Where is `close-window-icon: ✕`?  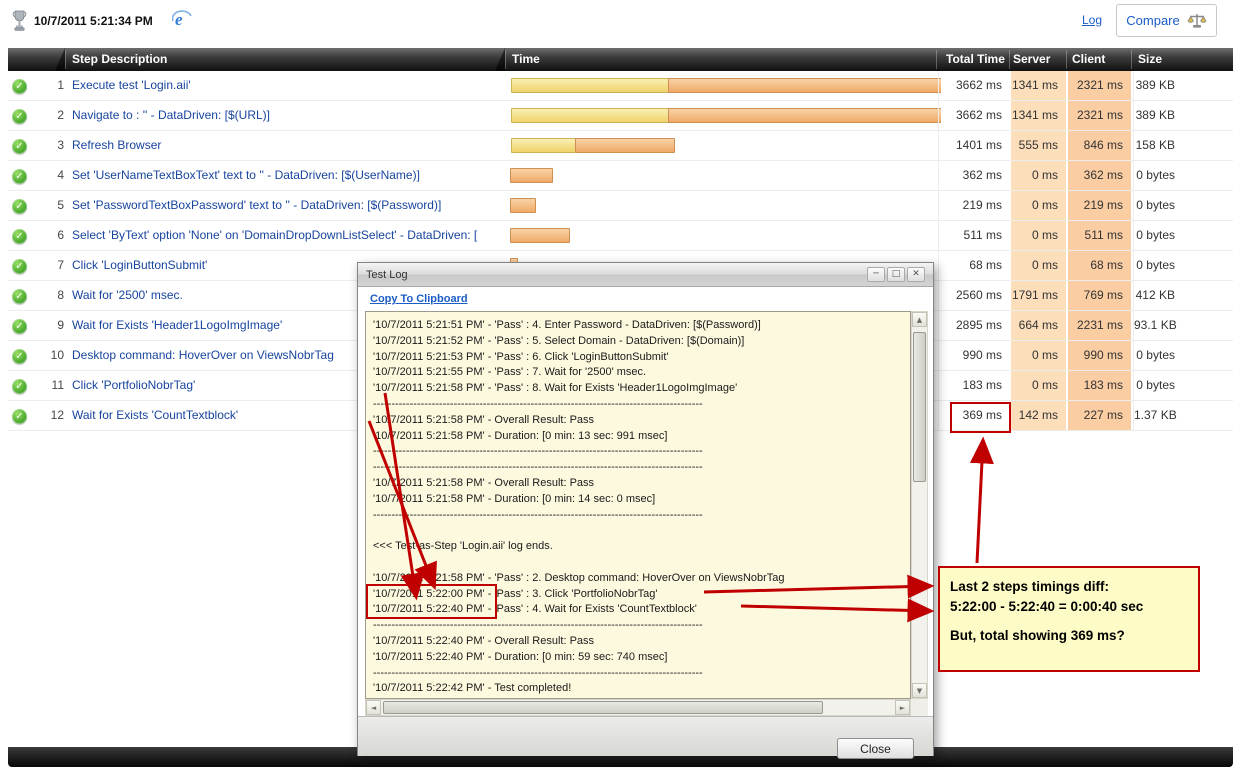 close-window-icon: ✕ is located at coordinates (916, 274).